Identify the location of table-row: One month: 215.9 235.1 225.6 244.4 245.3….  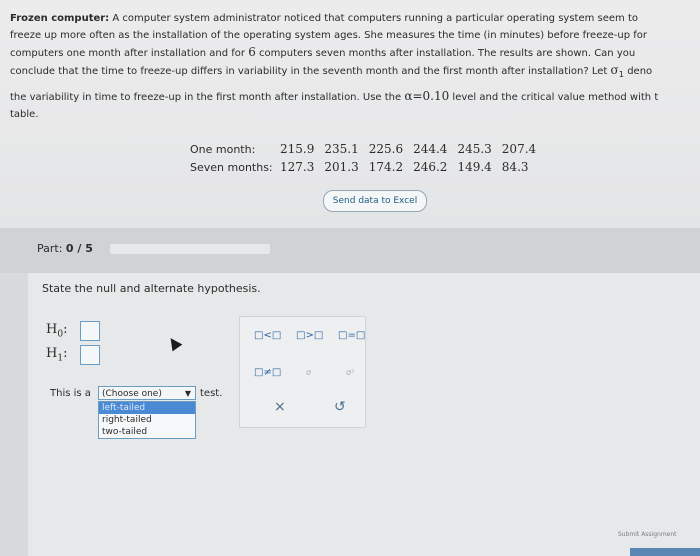
(363, 149).